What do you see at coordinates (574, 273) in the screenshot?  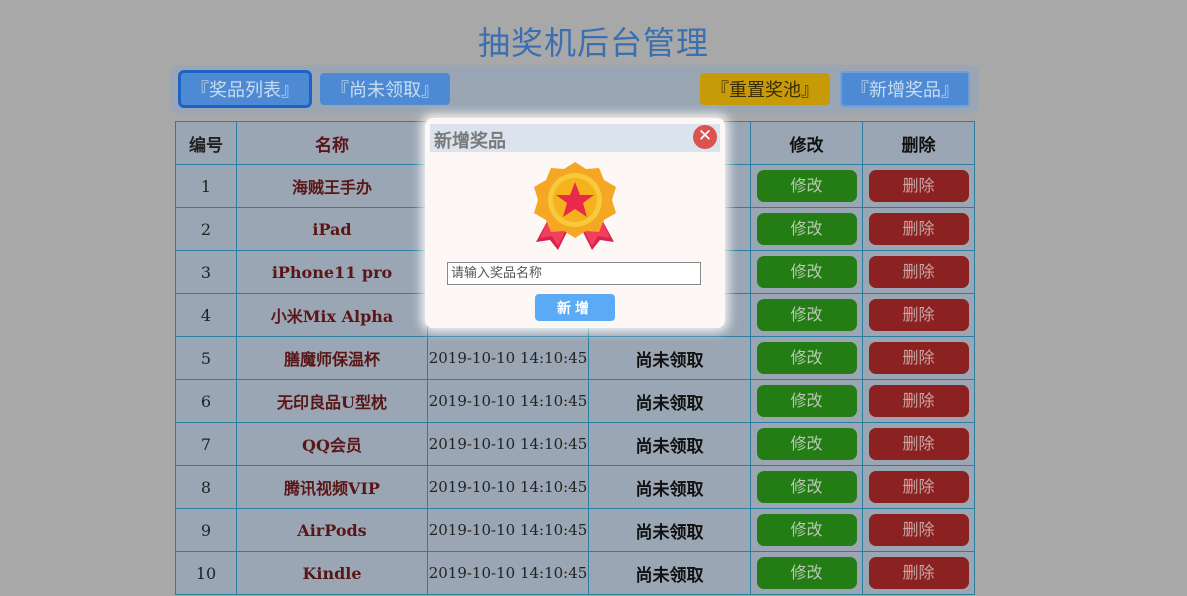 I see `prize-name-input` at bounding box center [574, 273].